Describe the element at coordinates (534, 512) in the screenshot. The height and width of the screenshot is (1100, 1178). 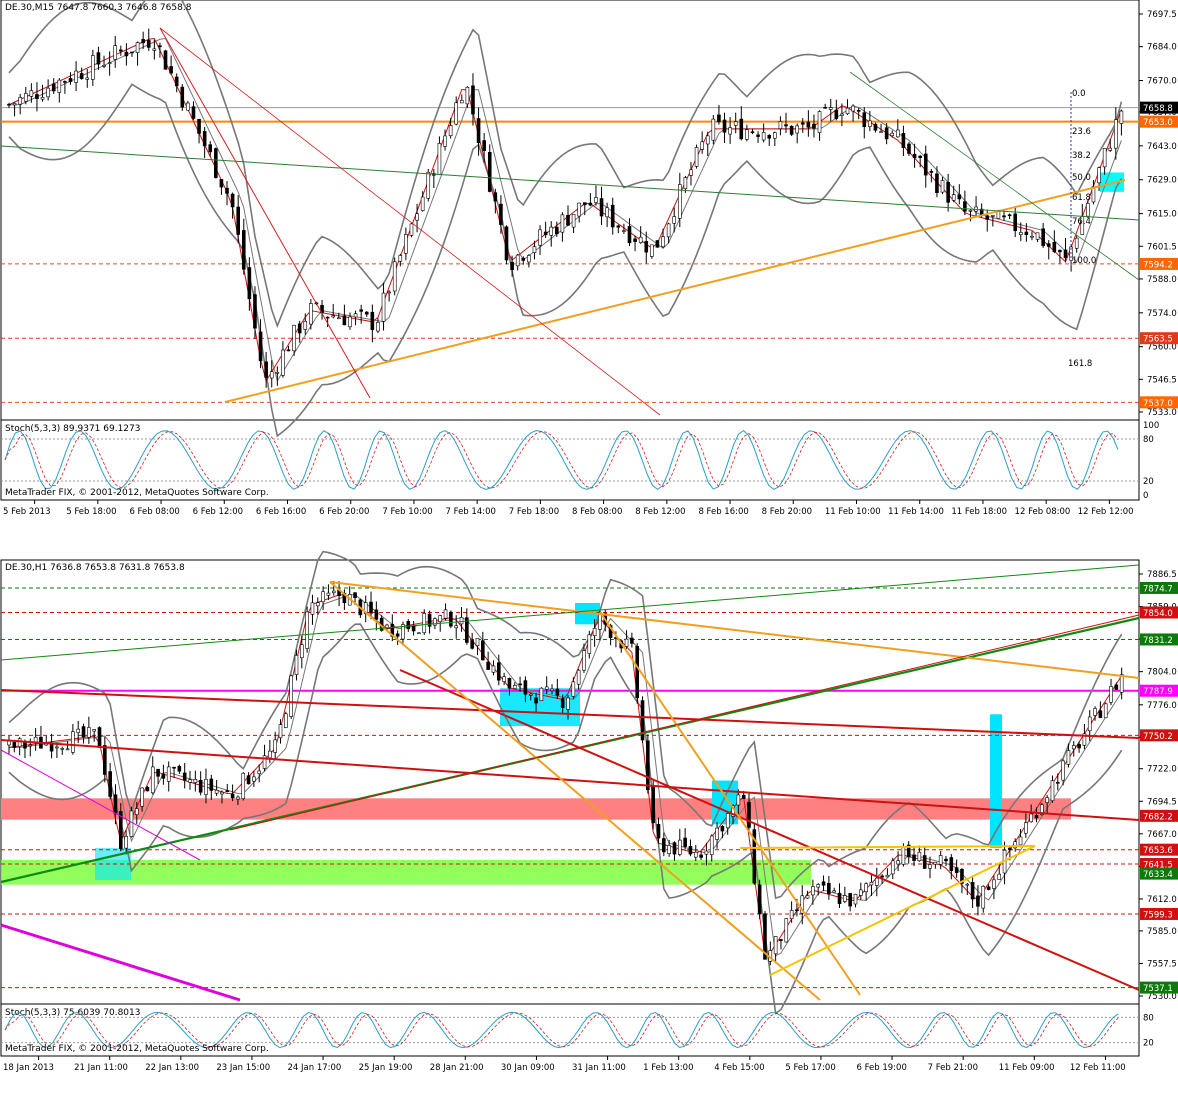
I see `x-tick-label: 7 Feb 18:00` at that location.